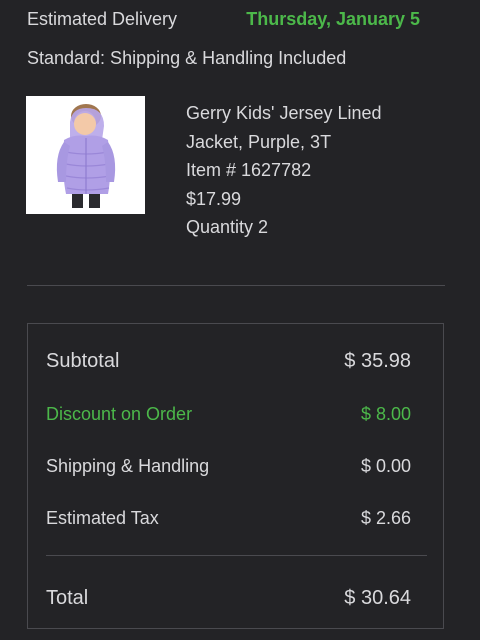 This screenshot has height=640, width=480. Describe the element at coordinates (83, 361) in the screenshot. I see `subtotal-label: Subtotal` at that location.